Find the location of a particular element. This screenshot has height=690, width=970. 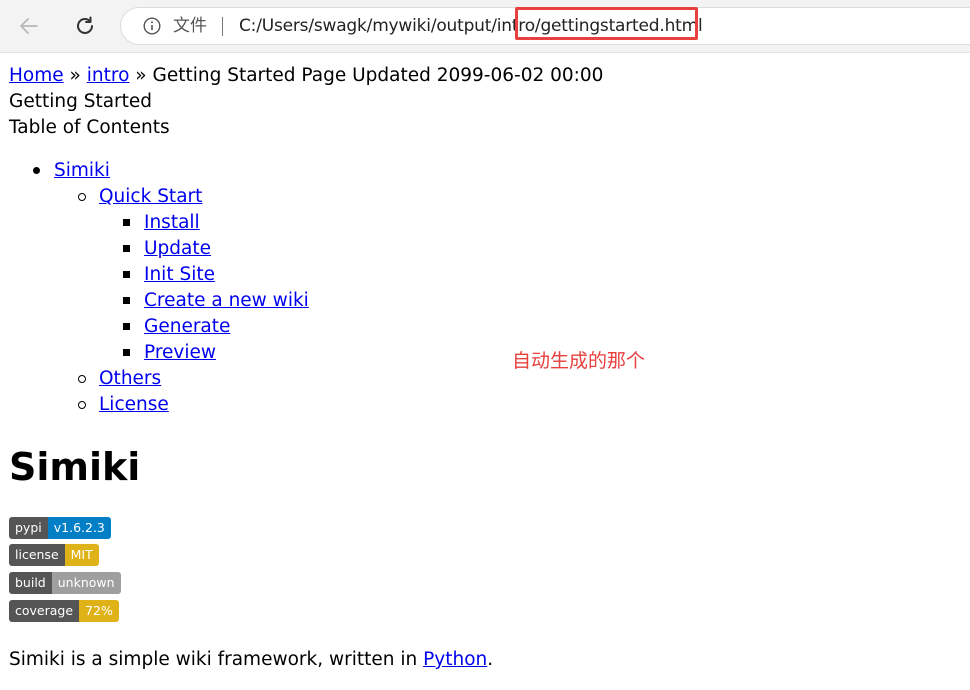

info-icon is located at coordinates (152, 26).